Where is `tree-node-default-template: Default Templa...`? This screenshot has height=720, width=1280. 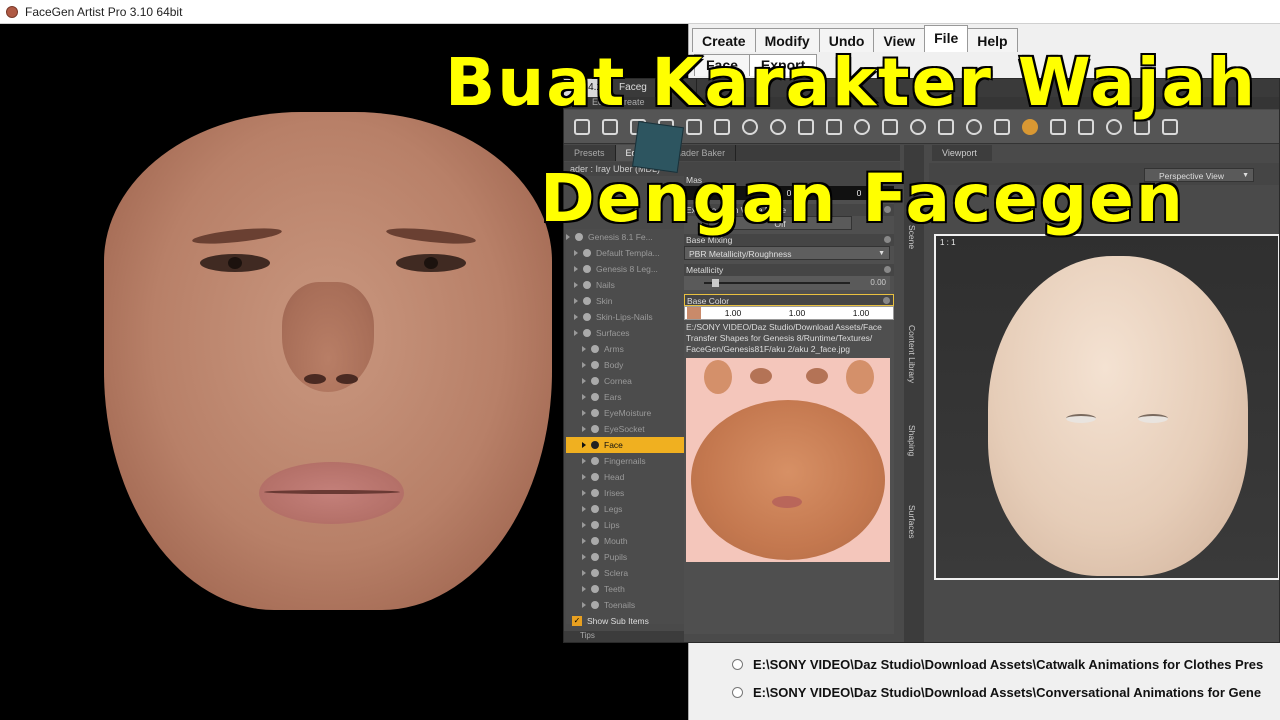
tree-node-default-template: Default Templa... is located at coordinates (625, 253).